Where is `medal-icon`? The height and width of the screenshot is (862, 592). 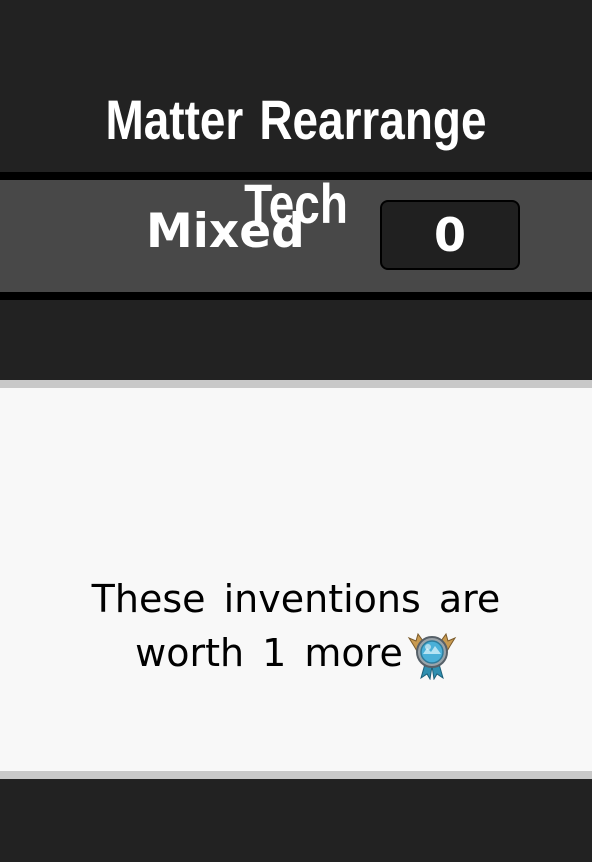 medal-icon is located at coordinates (432, 655).